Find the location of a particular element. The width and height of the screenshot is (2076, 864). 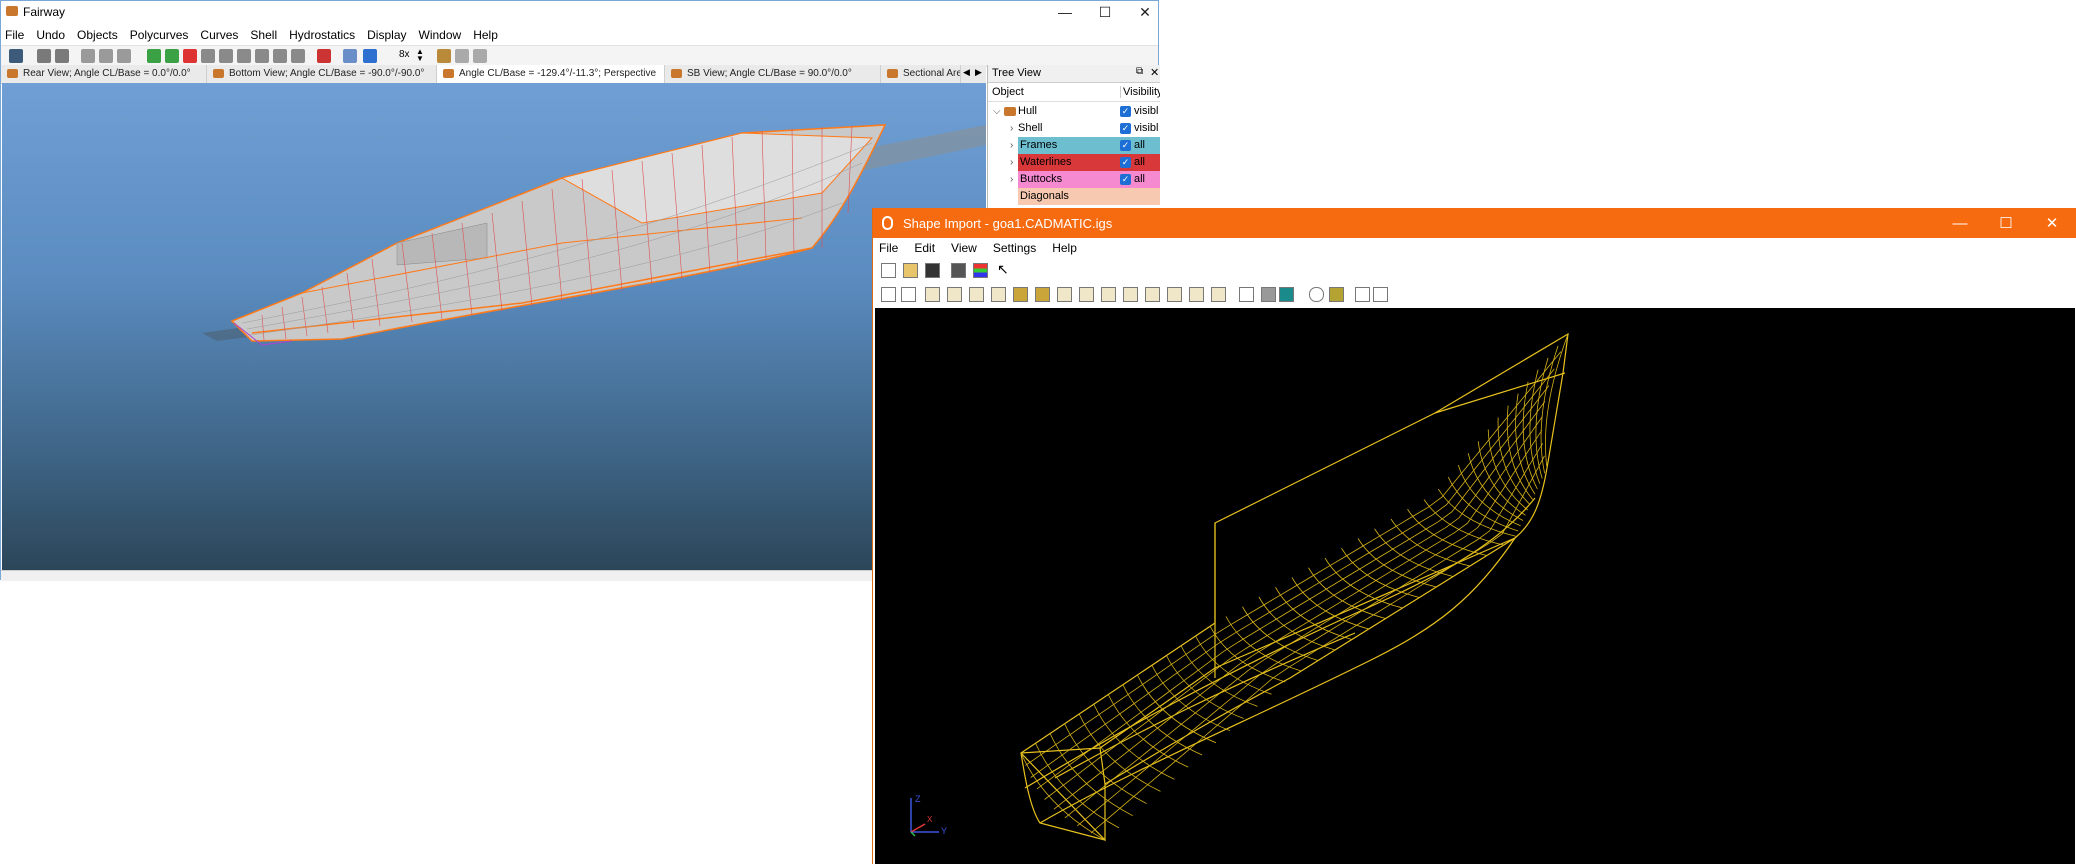

pointer-icon: ↖ is located at coordinates (1003, 269).